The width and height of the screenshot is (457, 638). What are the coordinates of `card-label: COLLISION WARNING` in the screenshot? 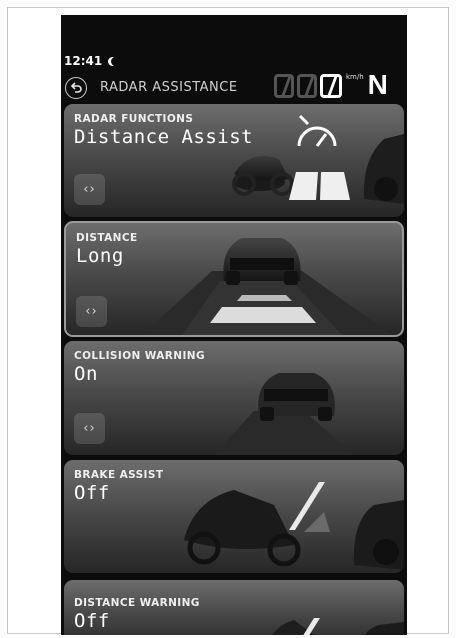 It's located at (139, 356).